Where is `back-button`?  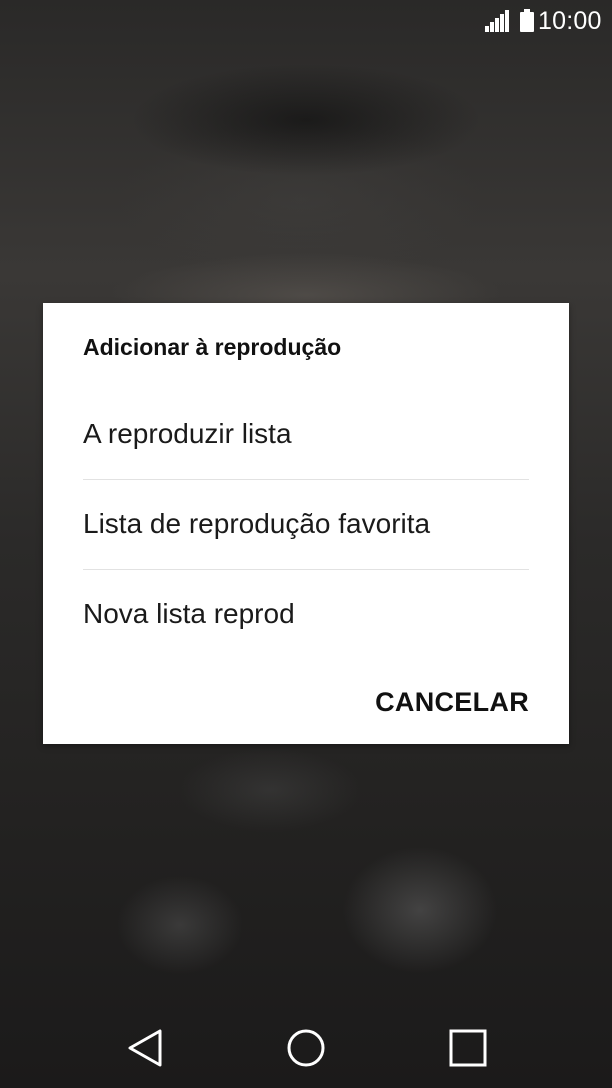 back-button is located at coordinates (145, 1048).